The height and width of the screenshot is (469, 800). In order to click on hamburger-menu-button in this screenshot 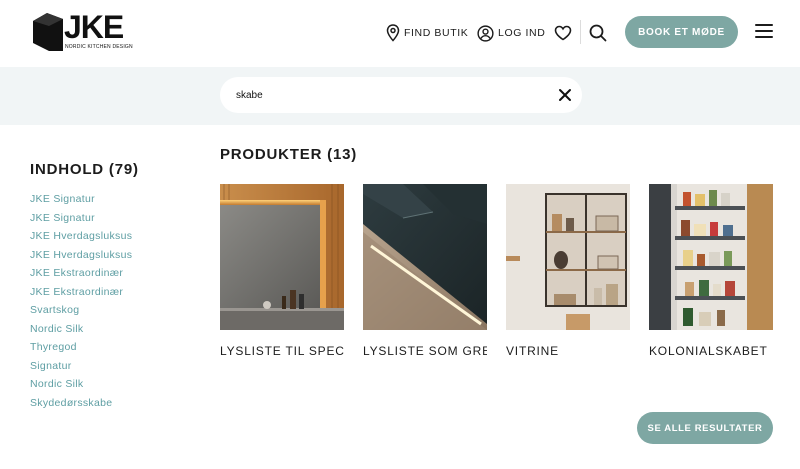, I will do `click(764, 32)`.